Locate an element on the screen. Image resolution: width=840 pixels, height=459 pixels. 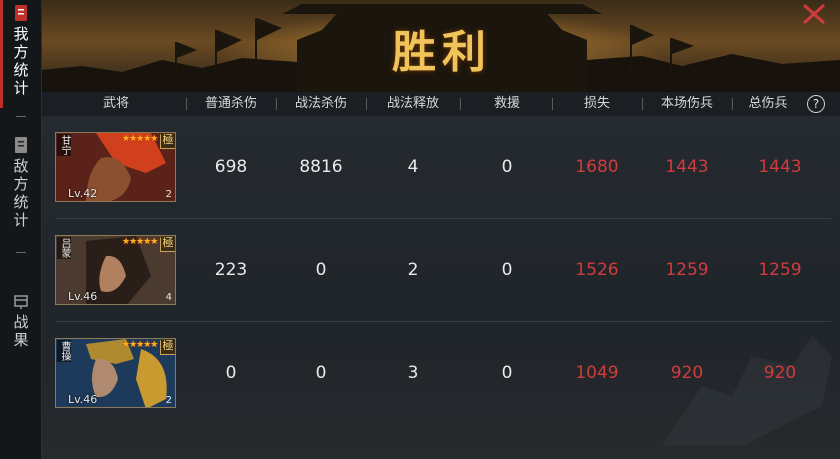
tactic-casts-value: 2 is located at coordinates (413, 270).